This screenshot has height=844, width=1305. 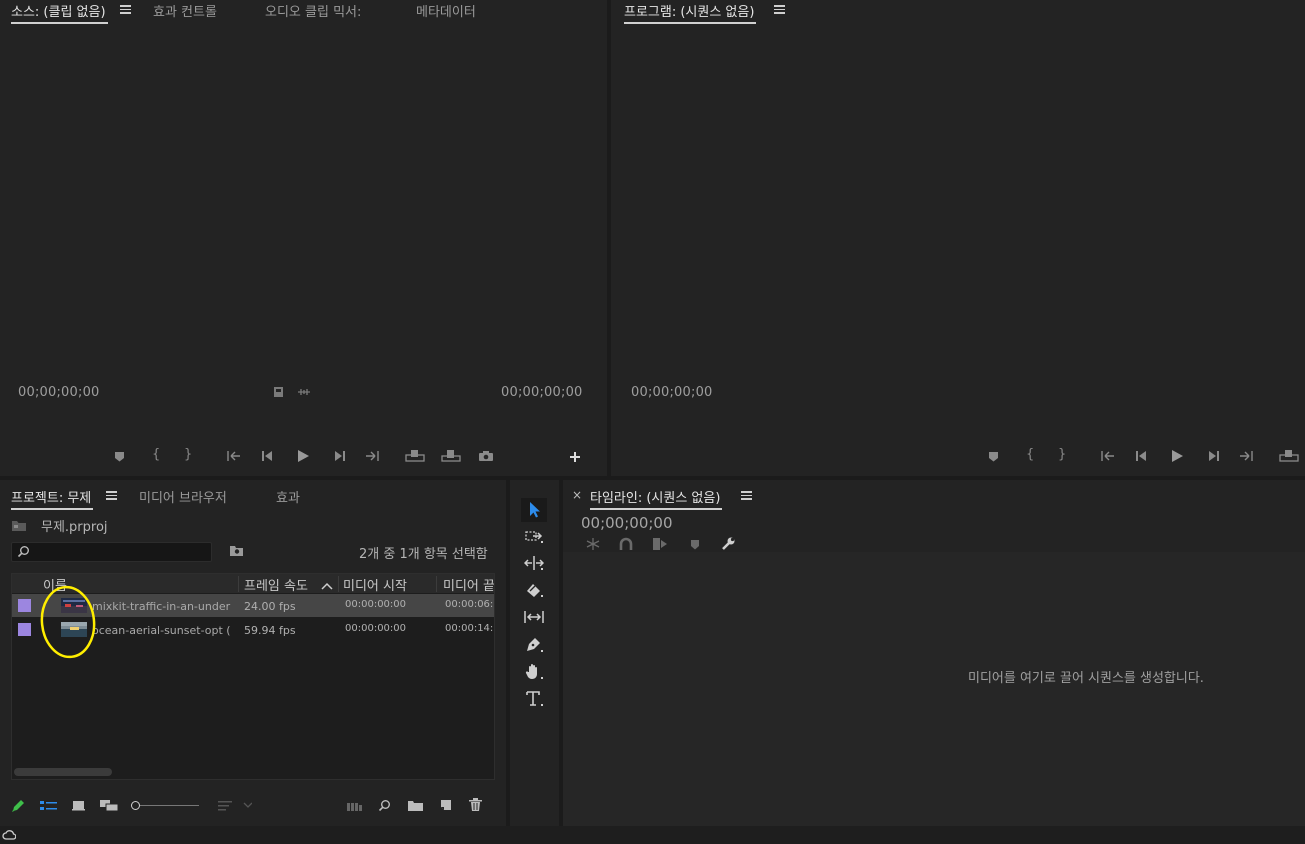 What do you see at coordinates (19, 526) in the screenshot?
I see `project-folder-icon` at bounding box center [19, 526].